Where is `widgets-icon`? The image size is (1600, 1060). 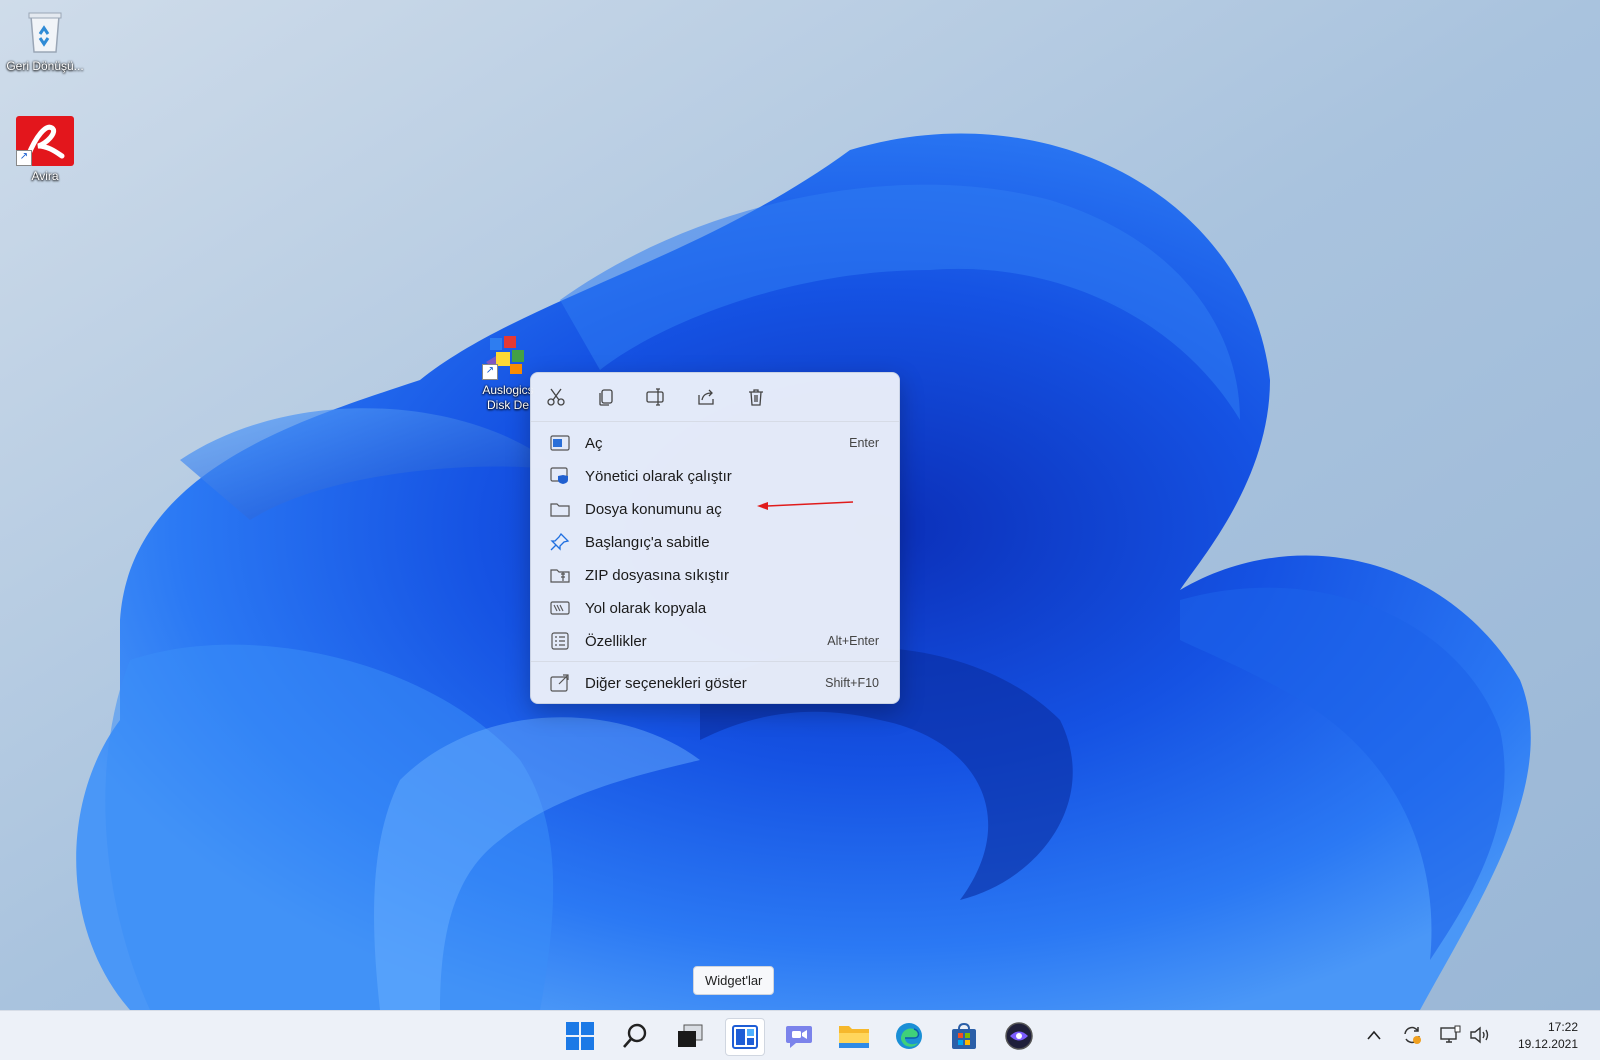
widgets-icon is located at coordinates (745, 1037).